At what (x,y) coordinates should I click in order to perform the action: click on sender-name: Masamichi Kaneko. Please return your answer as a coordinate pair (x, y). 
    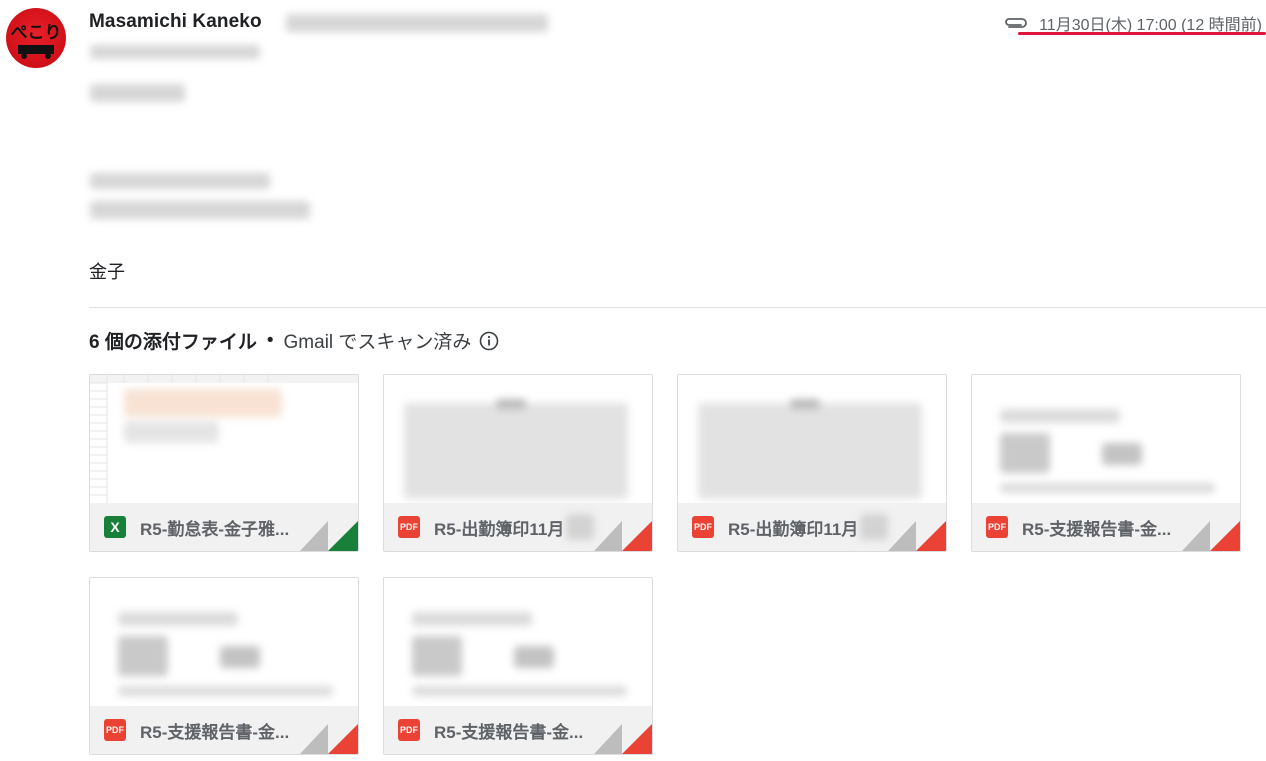
    Looking at the image, I should click on (175, 22).